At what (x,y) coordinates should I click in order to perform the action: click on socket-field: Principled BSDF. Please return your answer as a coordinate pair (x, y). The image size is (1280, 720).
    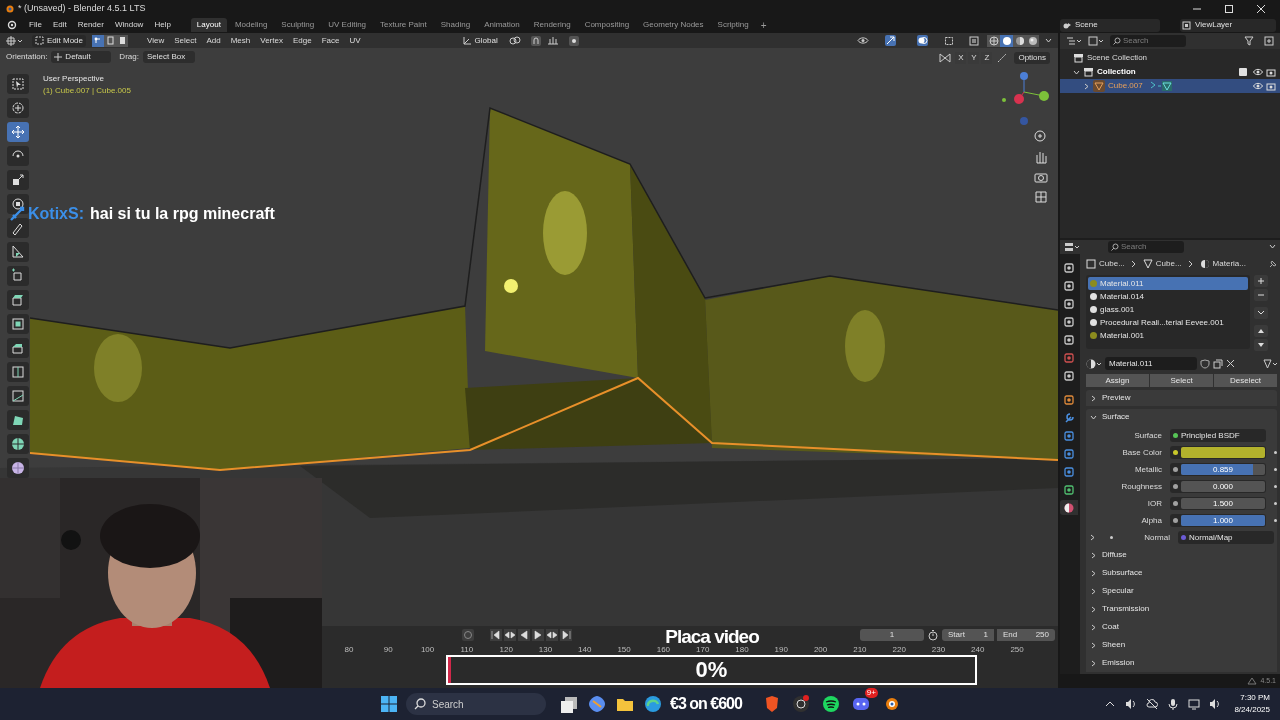
    Looking at the image, I should click on (1218, 435).